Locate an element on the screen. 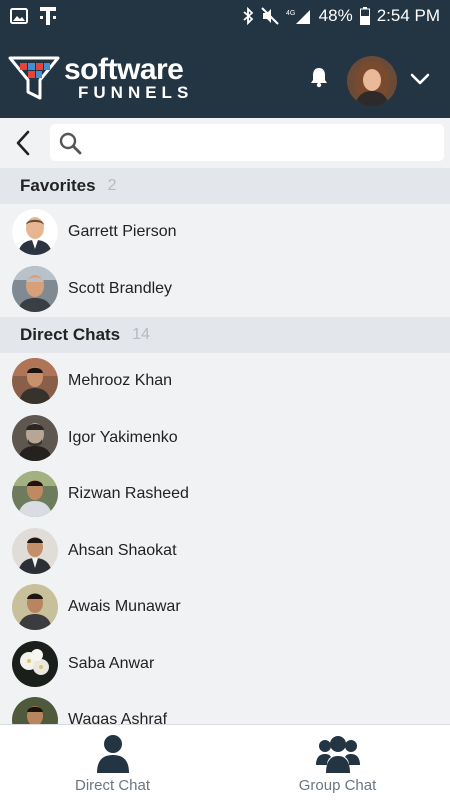 Image resolution: width=450 pixels, height=800 pixels. contact-name: Garrett Pierson is located at coordinates (122, 232).